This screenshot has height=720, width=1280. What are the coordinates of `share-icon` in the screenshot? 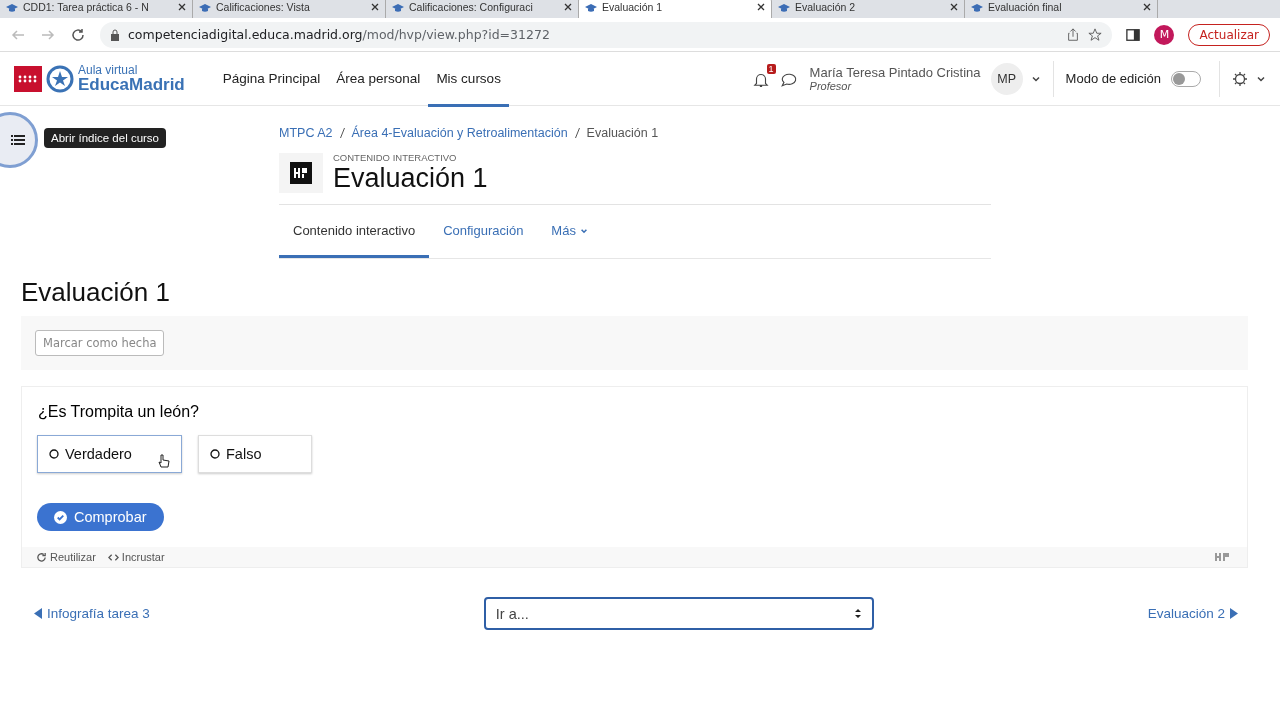 It's located at (1073, 34).